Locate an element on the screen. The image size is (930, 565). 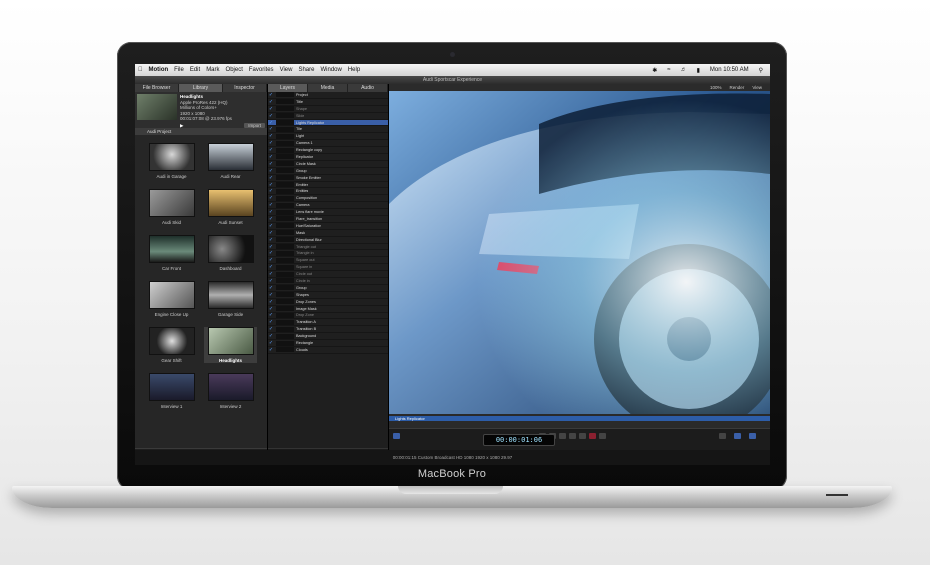
clip-tile: Audi Rear is located at coordinates (230, 161).